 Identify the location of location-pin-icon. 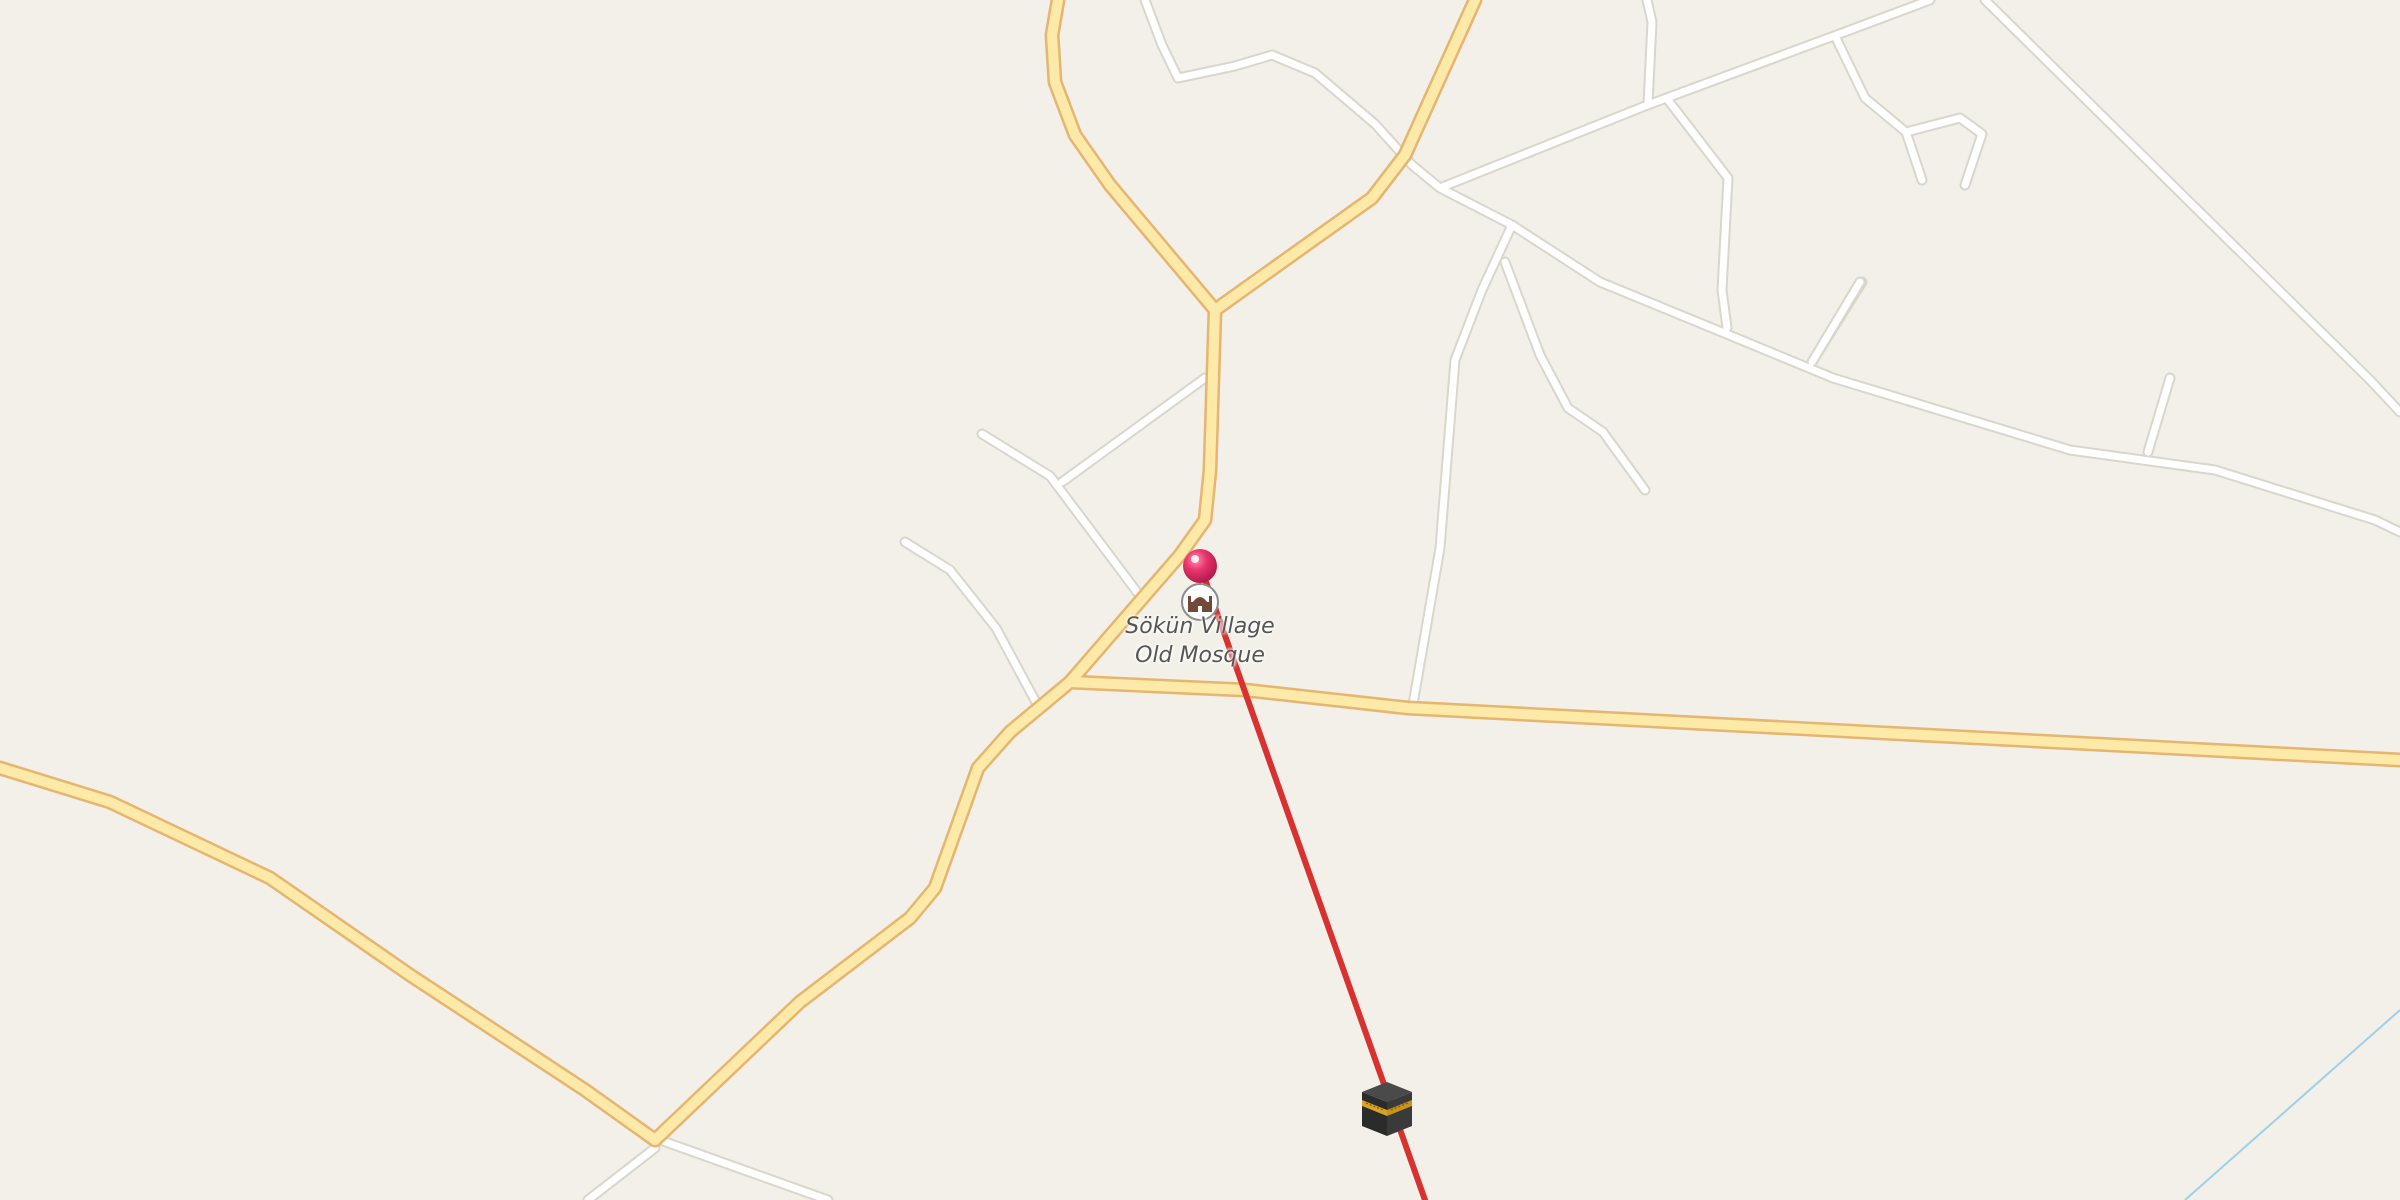
(1200, 566).